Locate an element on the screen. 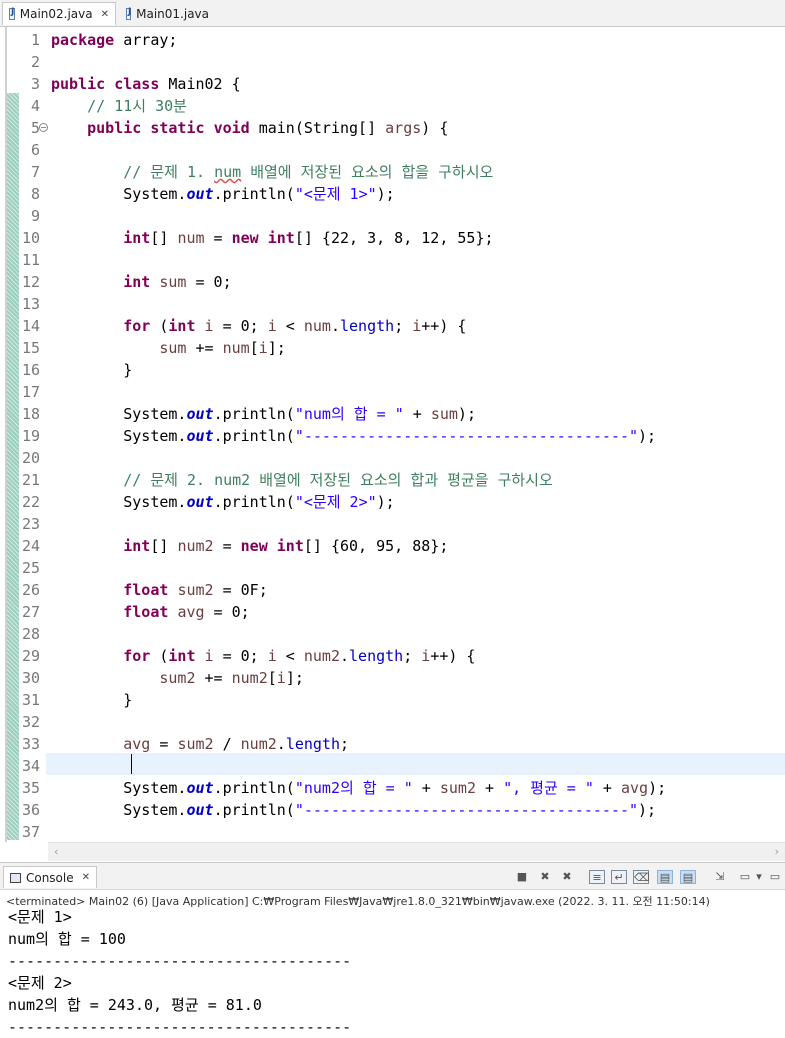 The height and width of the screenshot is (1038, 785). code-text: System.out.println("<문제 1>"); is located at coordinates (223, 194).